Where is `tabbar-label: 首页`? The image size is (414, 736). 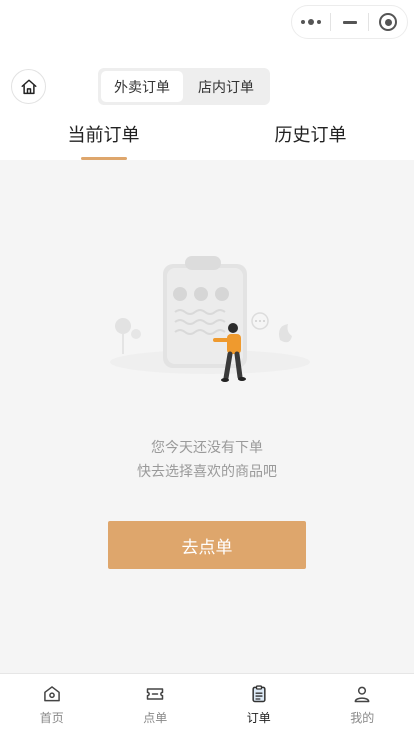 tabbar-label: 首页 is located at coordinates (51, 718).